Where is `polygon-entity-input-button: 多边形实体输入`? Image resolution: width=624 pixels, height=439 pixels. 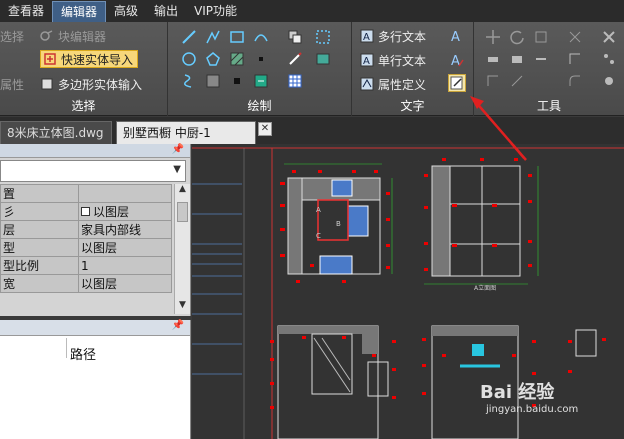
polygon-entity-input-button: 多边形实体输入 is located at coordinates (91, 84).